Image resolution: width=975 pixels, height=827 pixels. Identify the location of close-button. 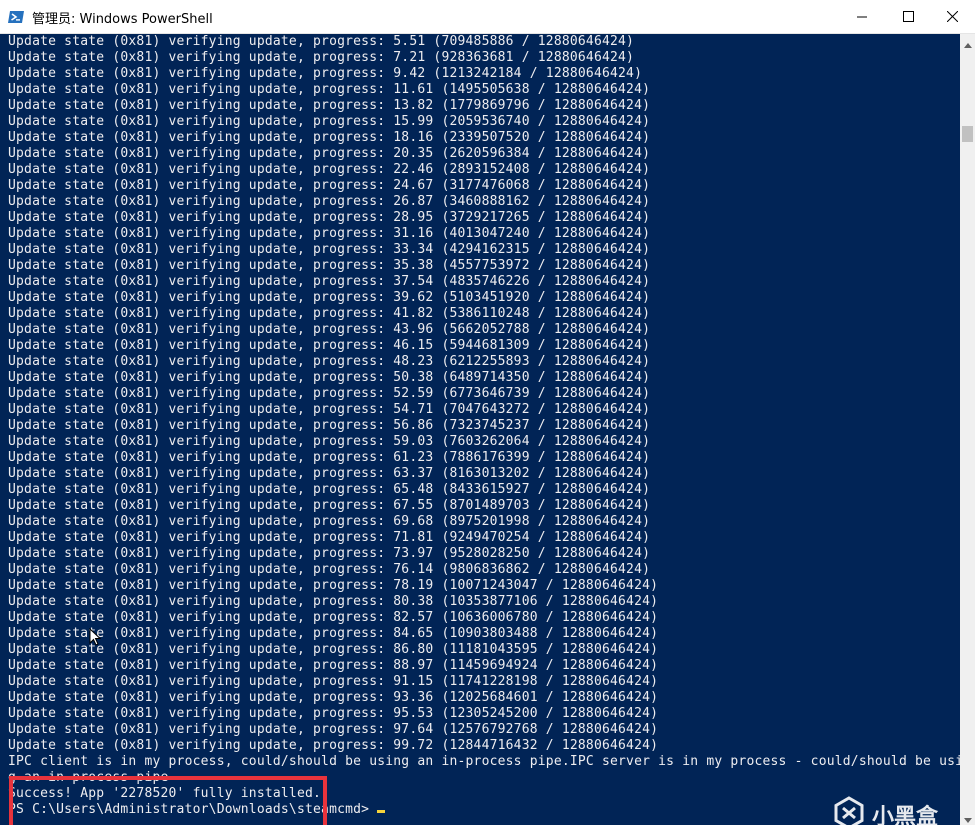
(952, 16).